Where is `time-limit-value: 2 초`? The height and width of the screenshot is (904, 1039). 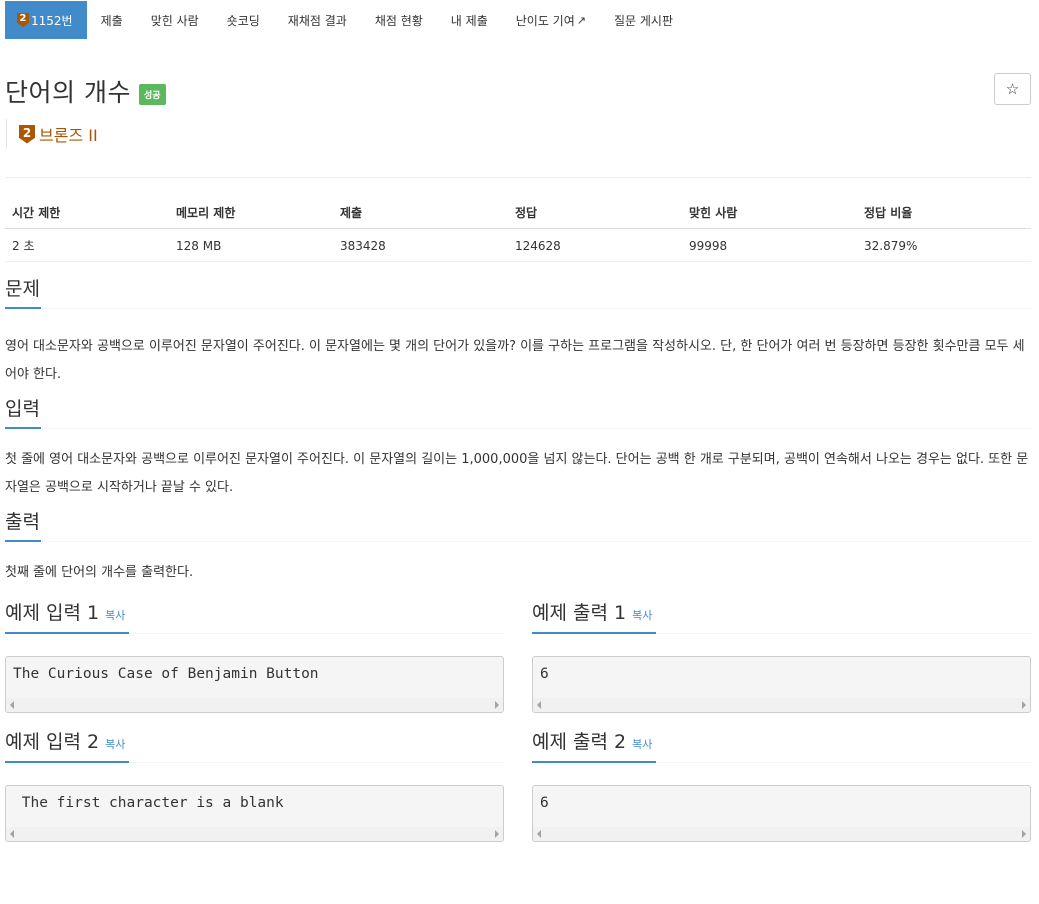 time-limit-value: 2 초 is located at coordinates (87, 245).